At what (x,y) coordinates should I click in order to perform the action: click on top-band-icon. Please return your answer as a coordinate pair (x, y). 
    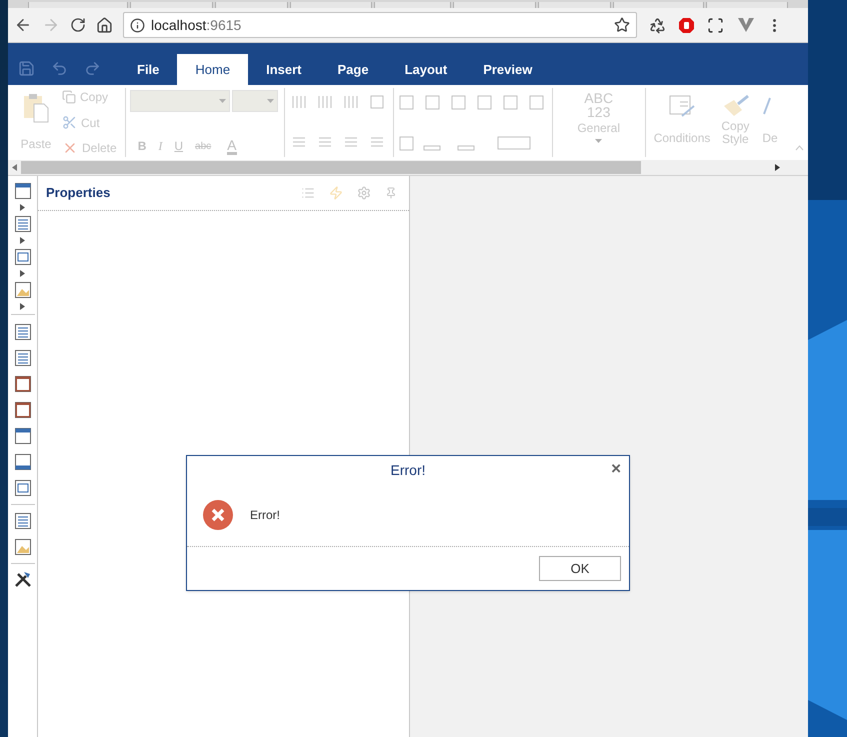
    Looking at the image, I should click on (23, 436).